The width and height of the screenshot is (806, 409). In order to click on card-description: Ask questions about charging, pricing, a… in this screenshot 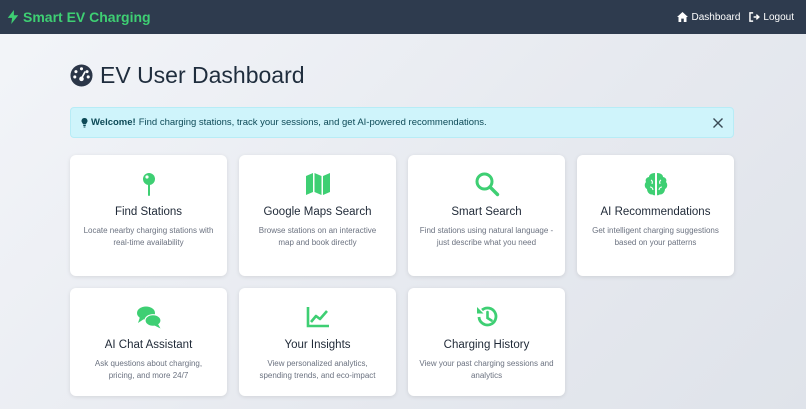, I will do `click(148, 369)`.